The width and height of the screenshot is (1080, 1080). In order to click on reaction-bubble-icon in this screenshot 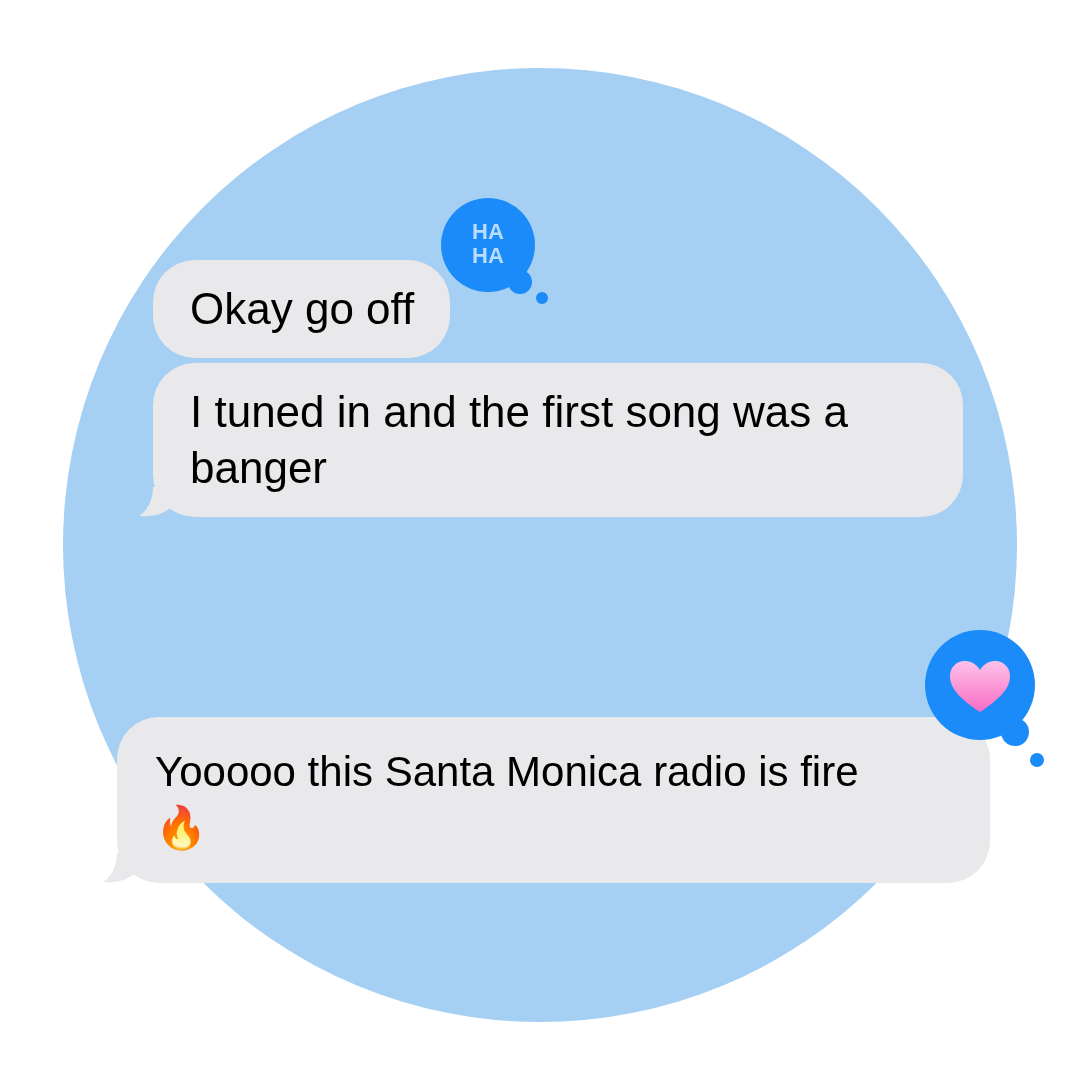, I will do `click(494, 251)`.